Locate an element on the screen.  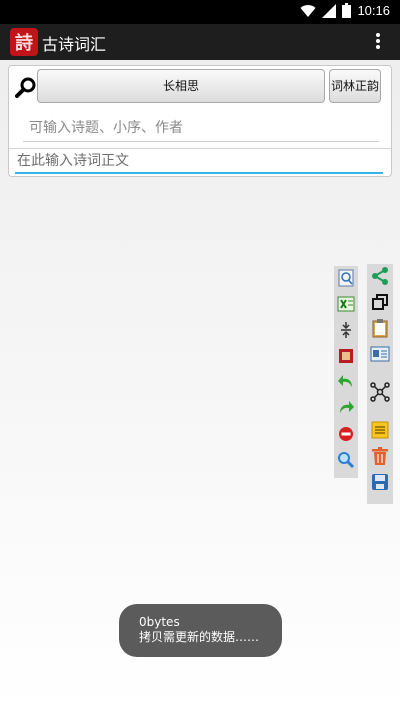
contact-card-icon is located at coordinates (380, 354).